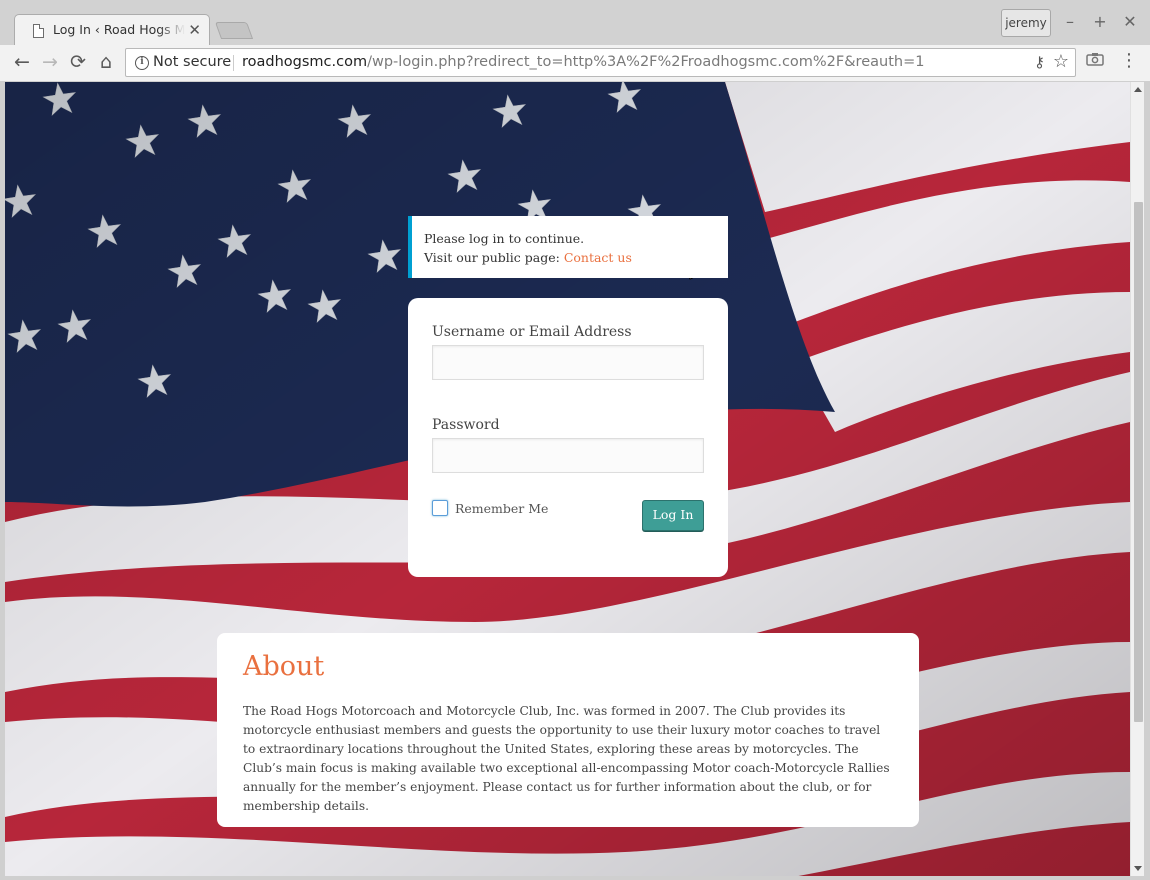 The width and height of the screenshot is (1150, 880). What do you see at coordinates (1138, 89) in the screenshot?
I see `scroll-up-icon` at bounding box center [1138, 89].